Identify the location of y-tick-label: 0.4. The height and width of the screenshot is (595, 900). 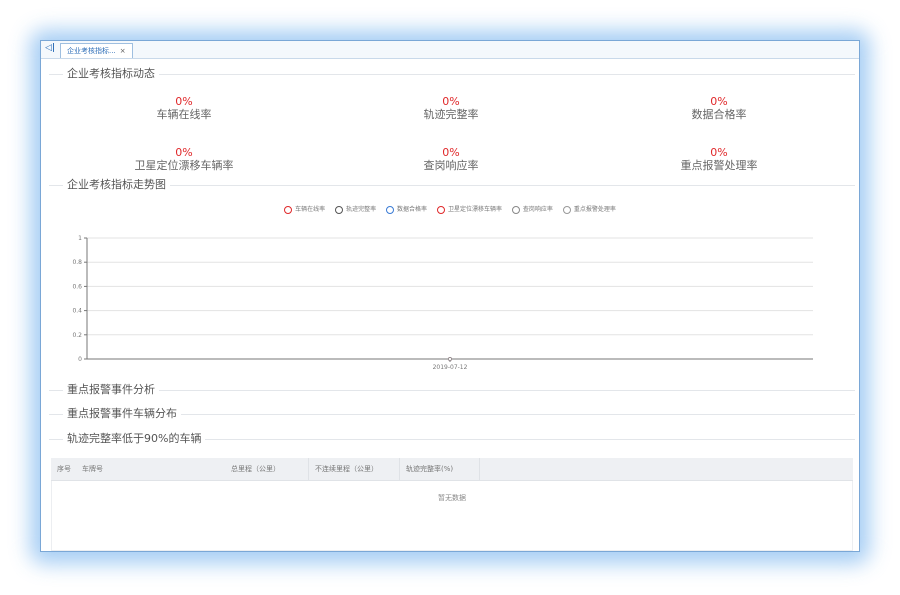
(77, 311).